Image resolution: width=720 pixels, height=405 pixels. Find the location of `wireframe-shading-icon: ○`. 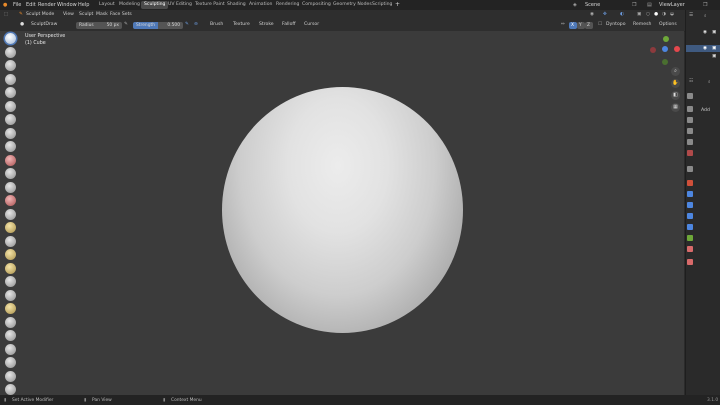

wireframe-shading-icon: ○ is located at coordinates (648, 14).